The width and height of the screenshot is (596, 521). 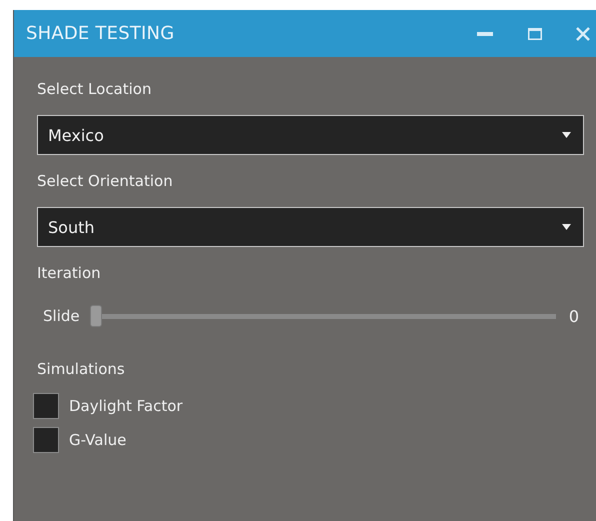 I want to click on checkbox-label: G-Value, so click(x=97, y=440).